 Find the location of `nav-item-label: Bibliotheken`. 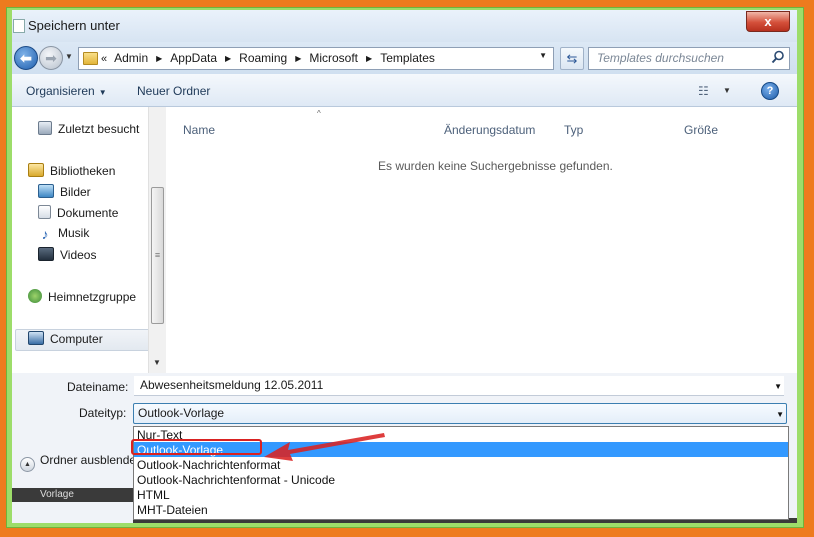

nav-item-label: Bibliotheken is located at coordinates (83, 171).